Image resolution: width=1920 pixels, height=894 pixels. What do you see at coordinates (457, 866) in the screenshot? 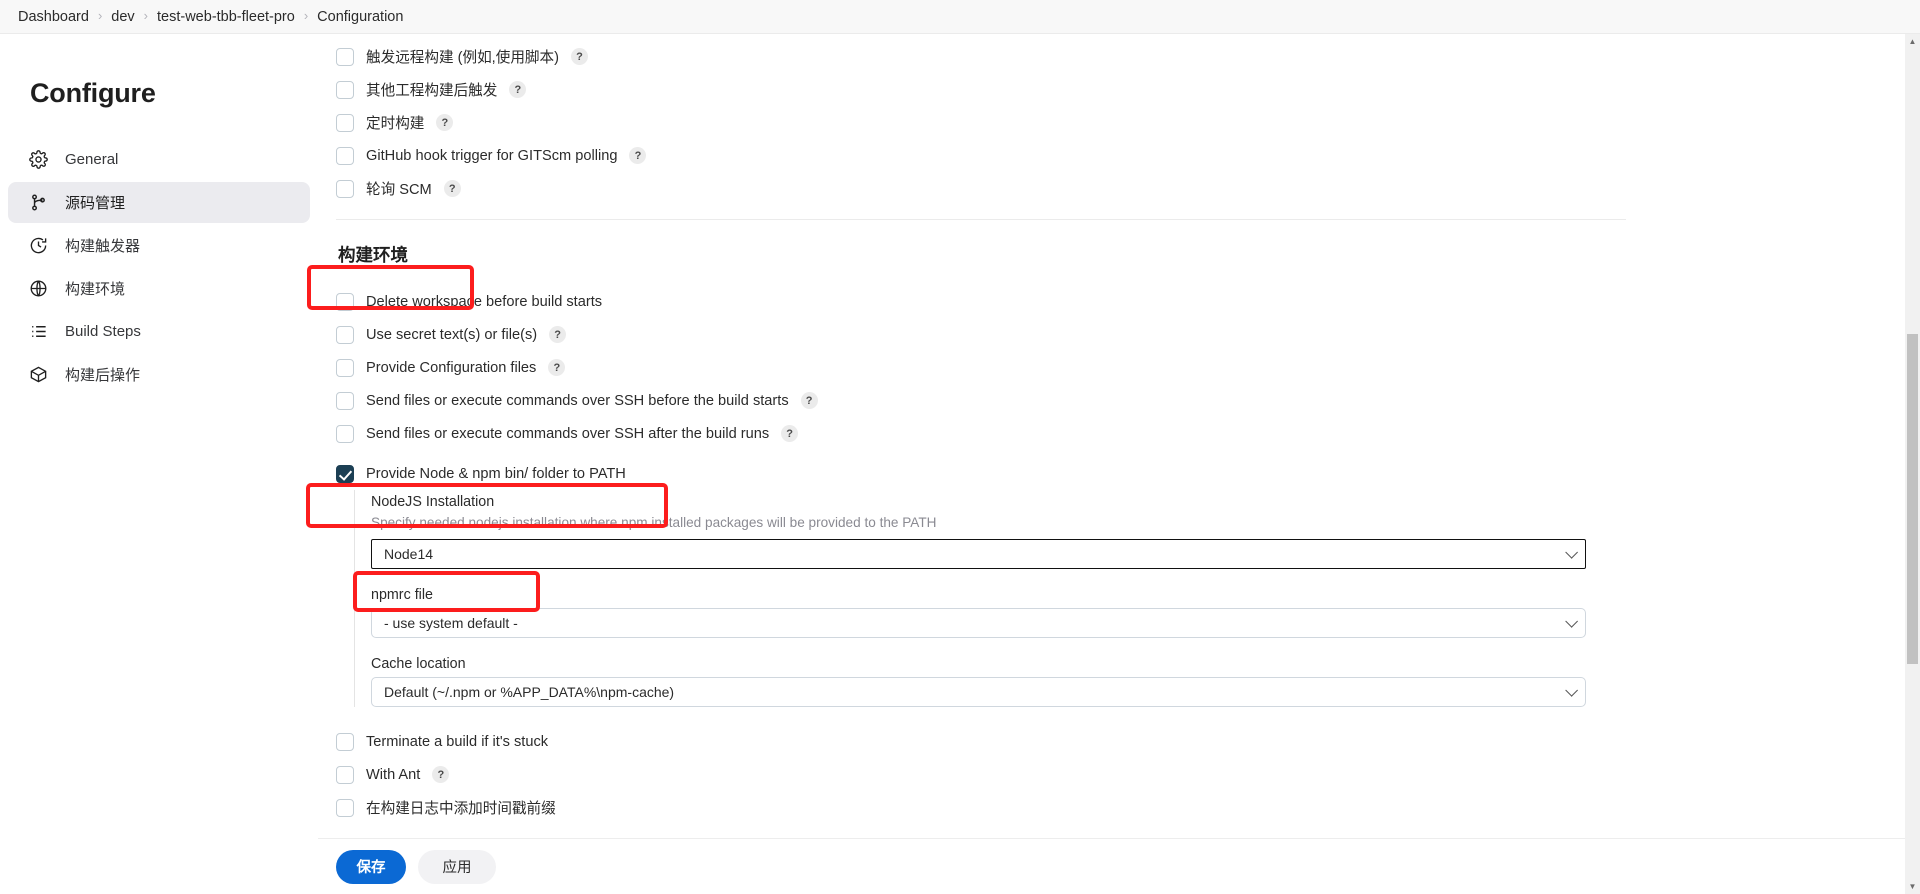
I see `apply-button: 应用` at bounding box center [457, 866].